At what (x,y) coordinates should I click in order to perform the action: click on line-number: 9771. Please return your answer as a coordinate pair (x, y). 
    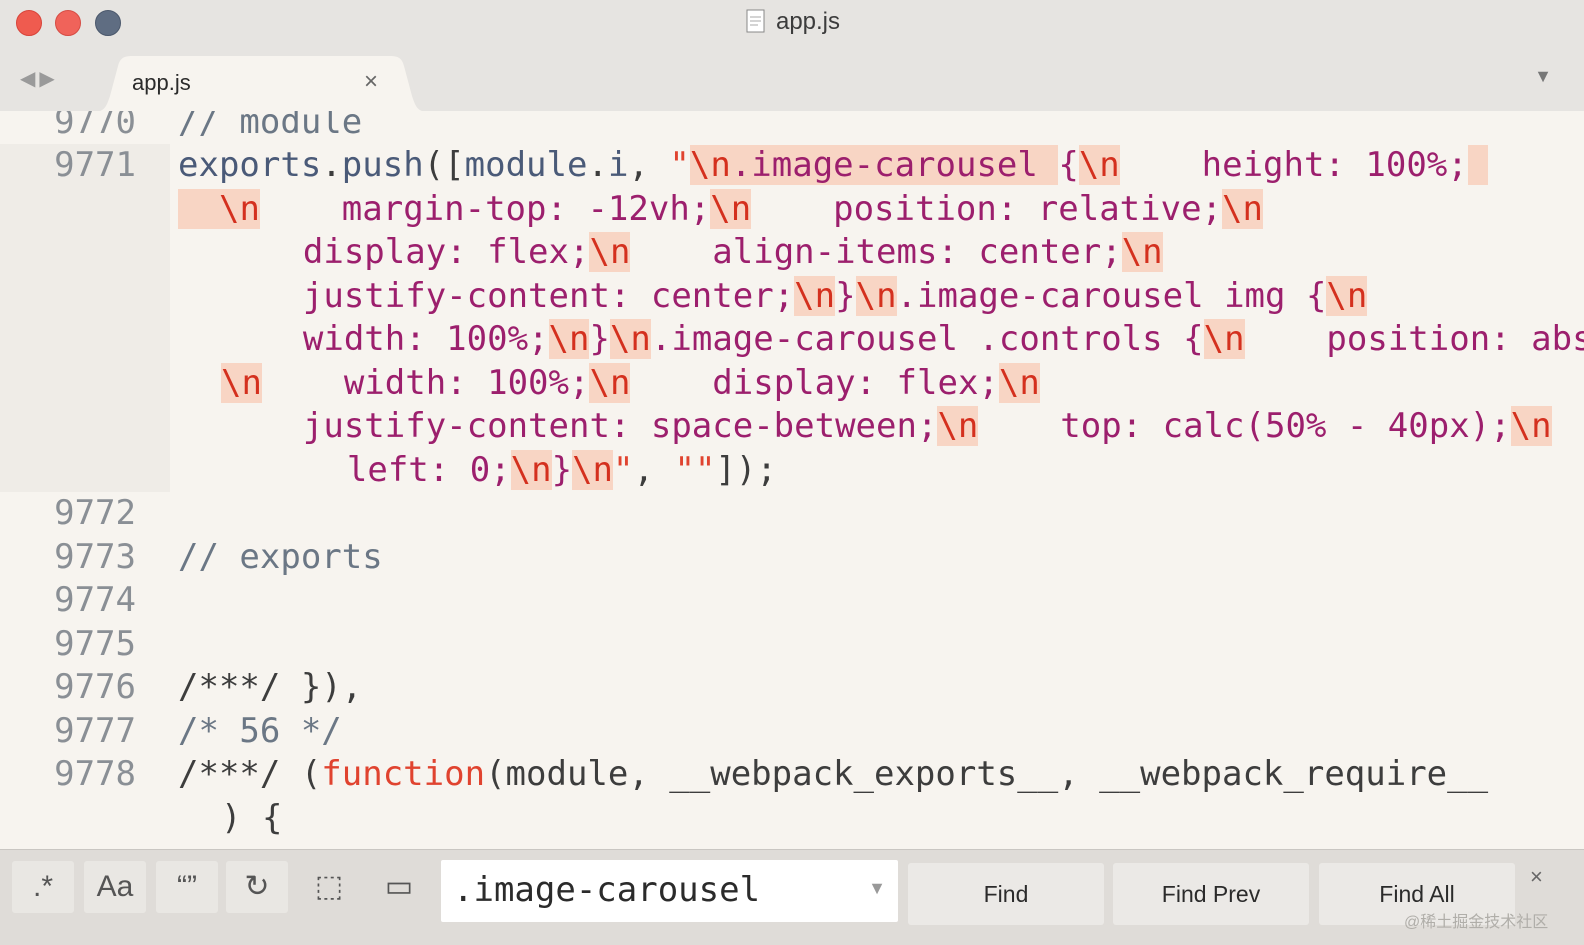
    Looking at the image, I should click on (95, 165).